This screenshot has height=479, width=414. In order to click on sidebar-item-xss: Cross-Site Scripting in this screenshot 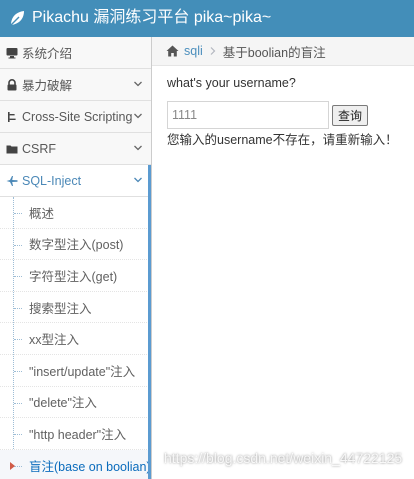, I will do `click(75, 117)`.